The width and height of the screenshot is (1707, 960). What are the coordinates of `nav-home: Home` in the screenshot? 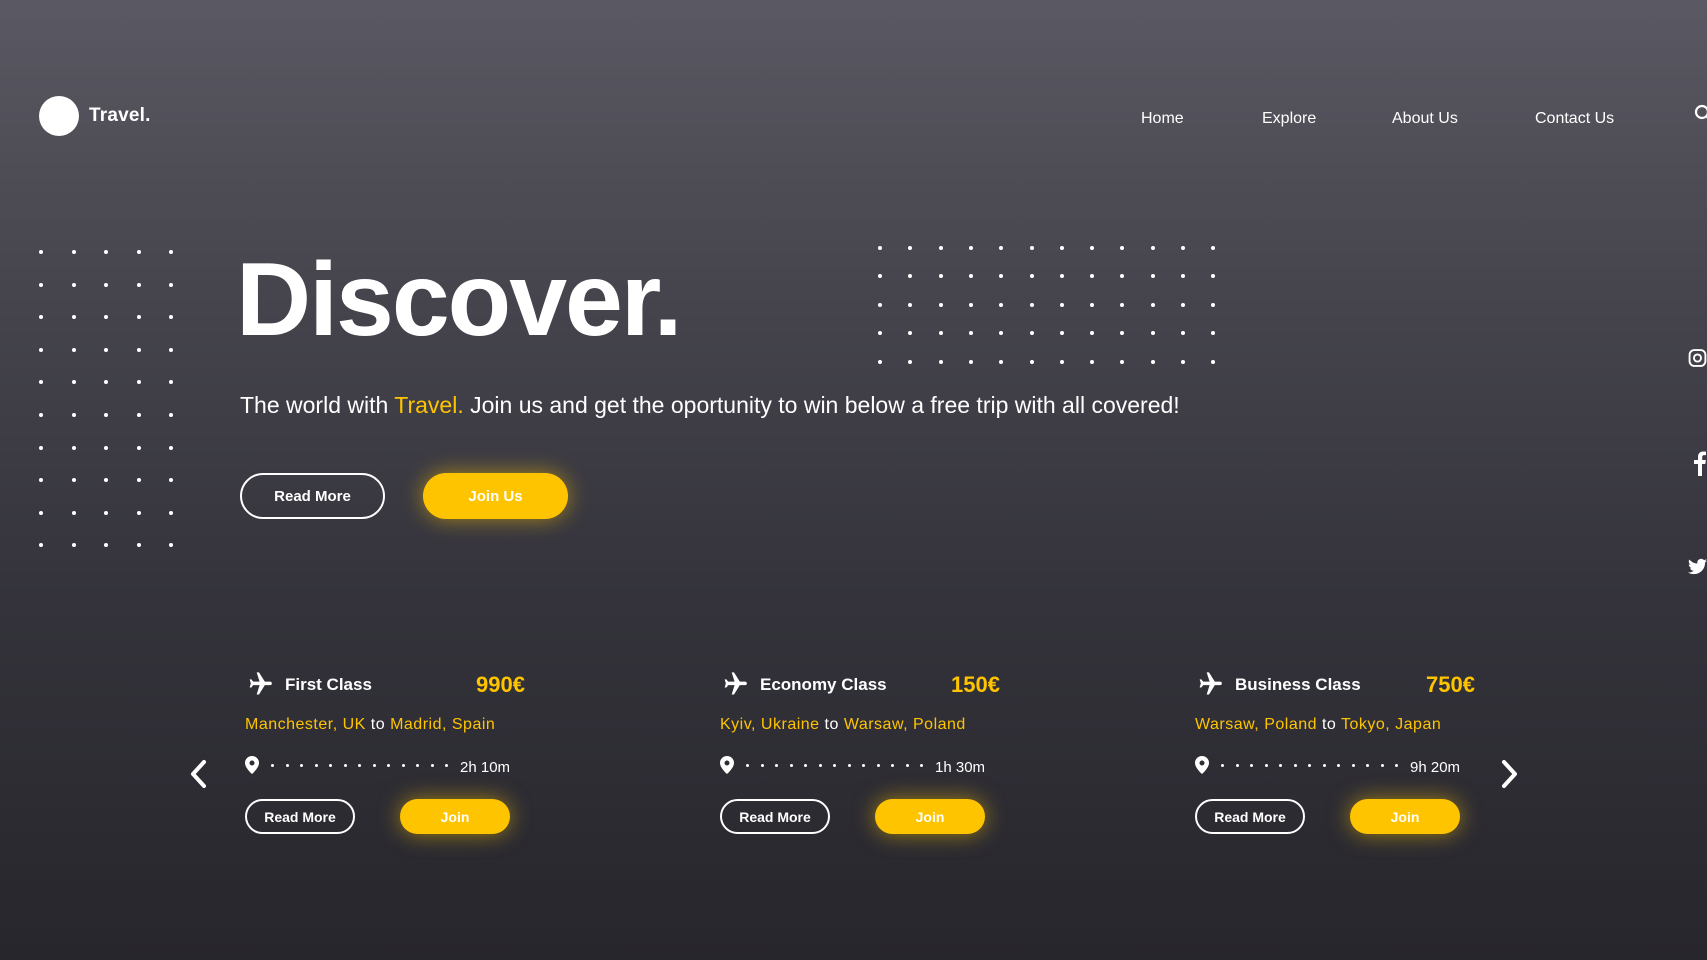 It's located at (1162, 119).